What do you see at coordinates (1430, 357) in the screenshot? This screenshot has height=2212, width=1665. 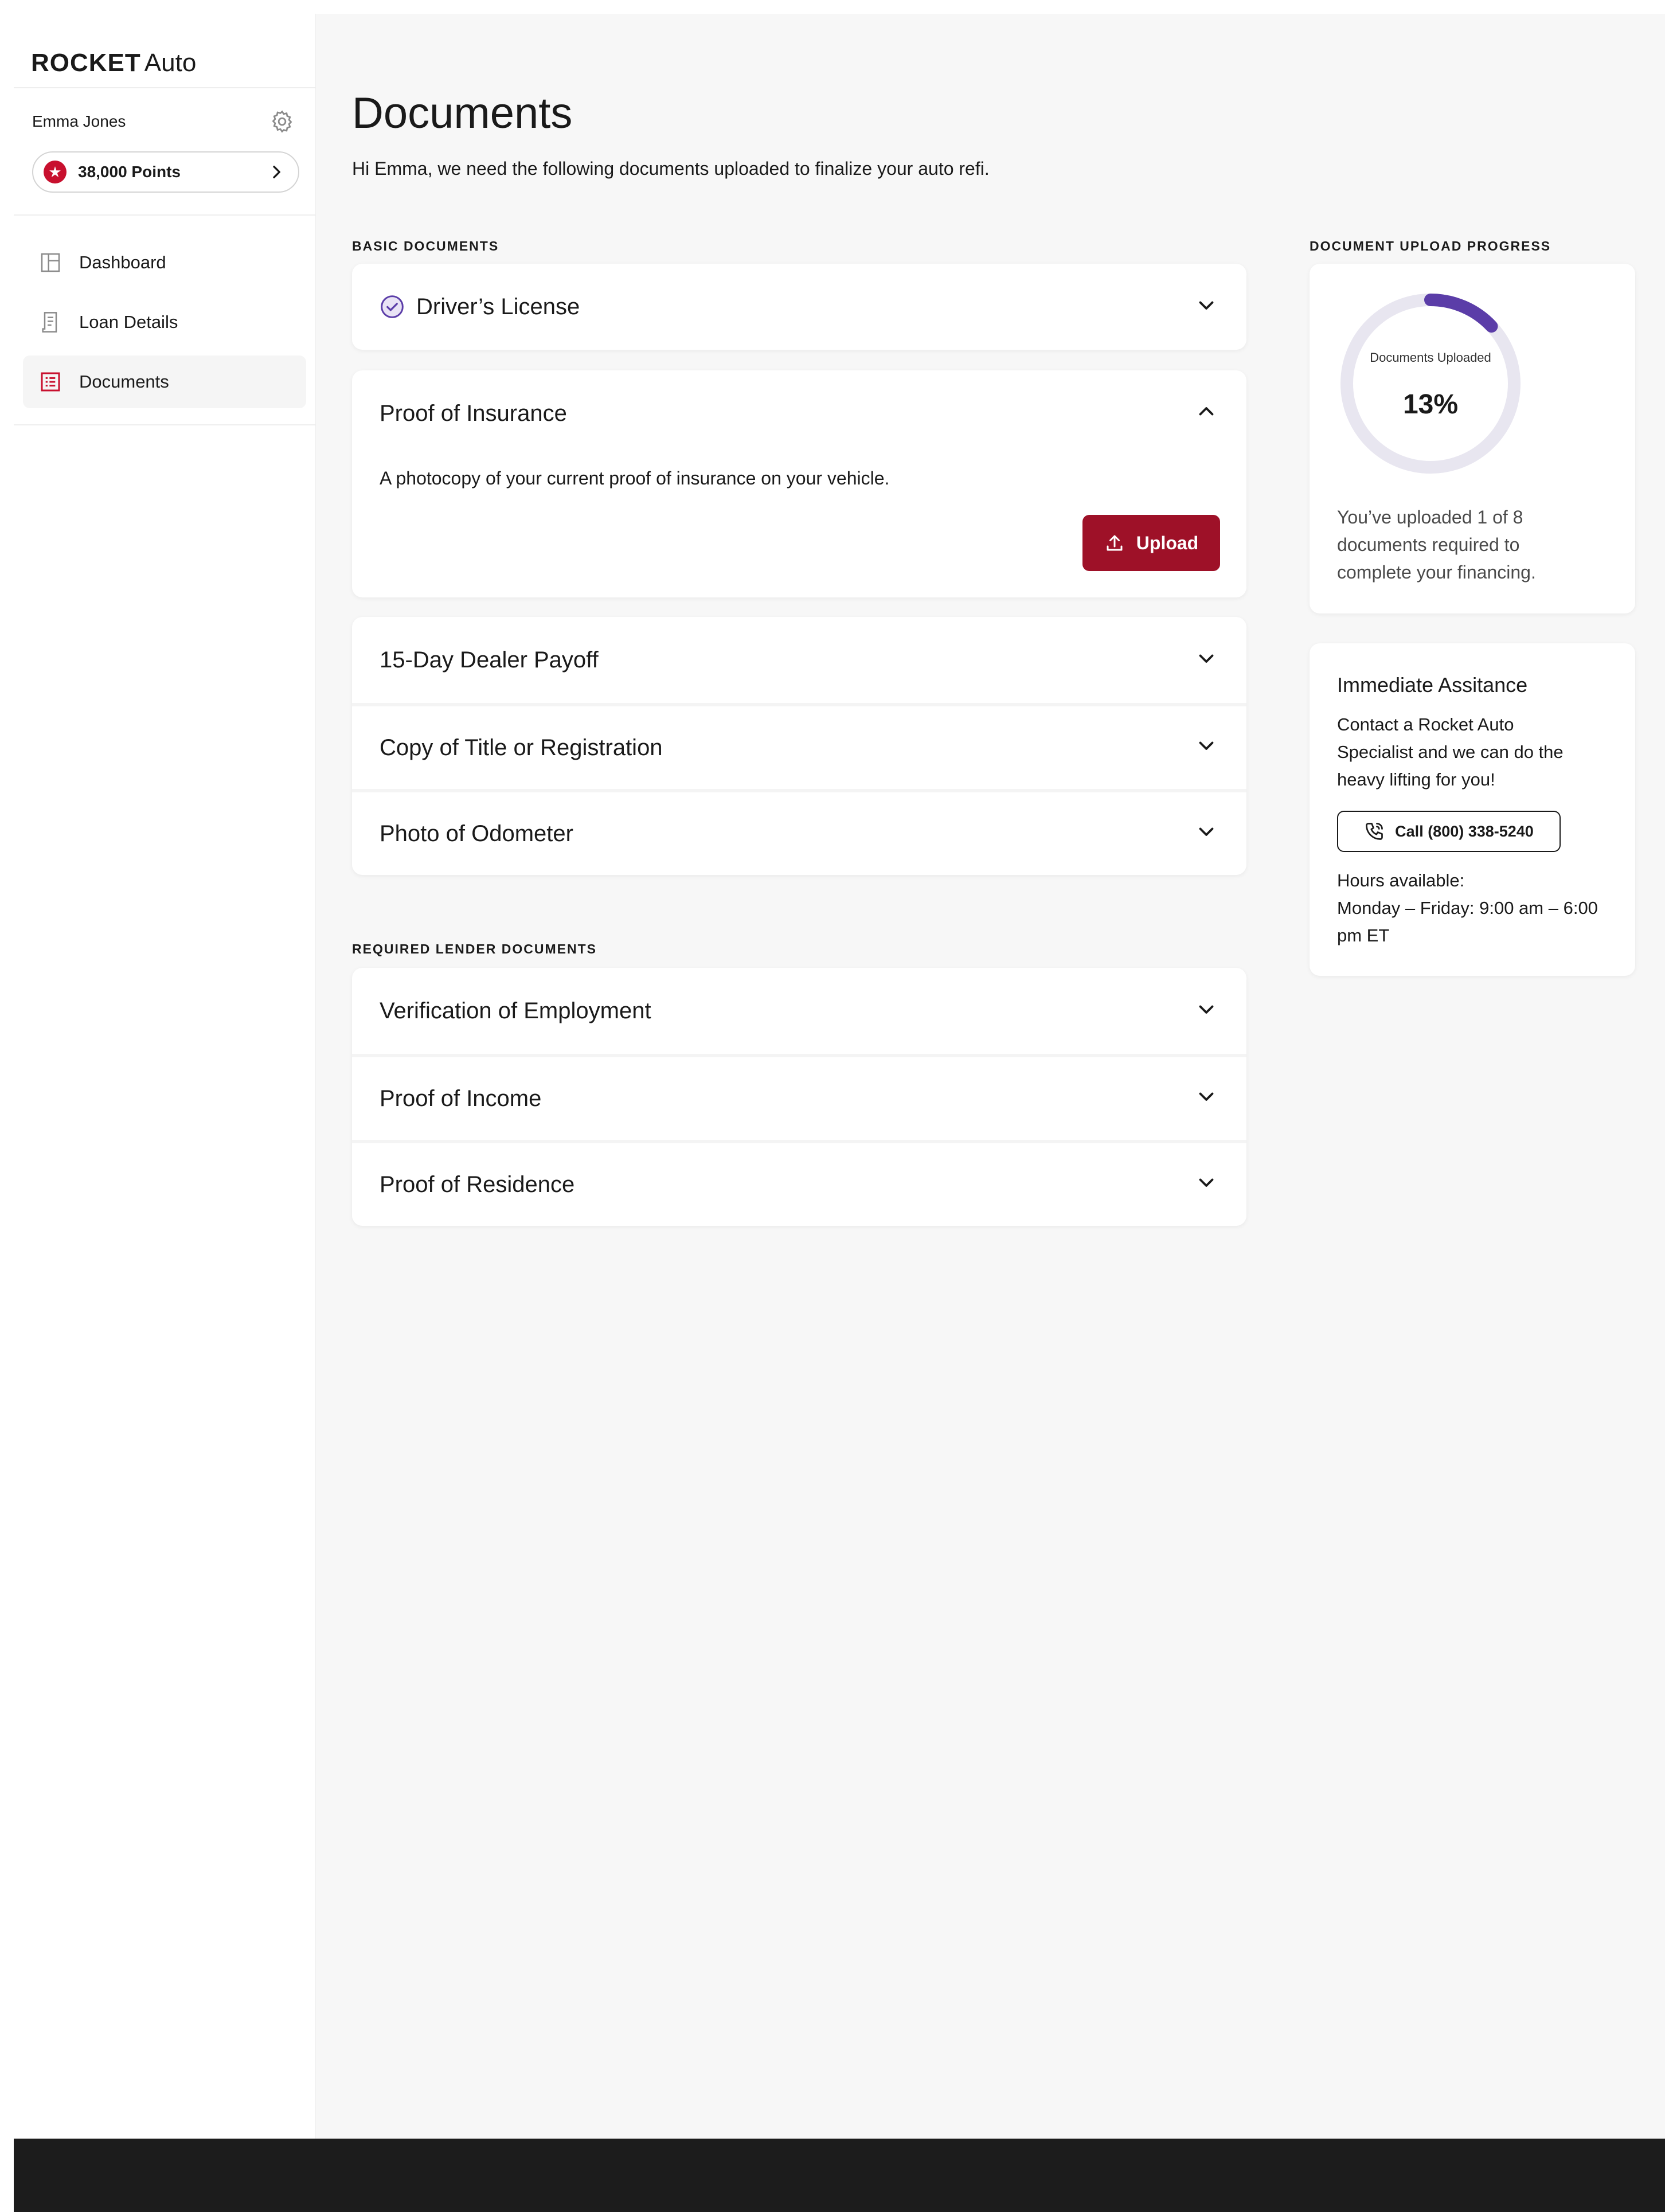 I see `ring-label: Documents Uploaded` at bounding box center [1430, 357].